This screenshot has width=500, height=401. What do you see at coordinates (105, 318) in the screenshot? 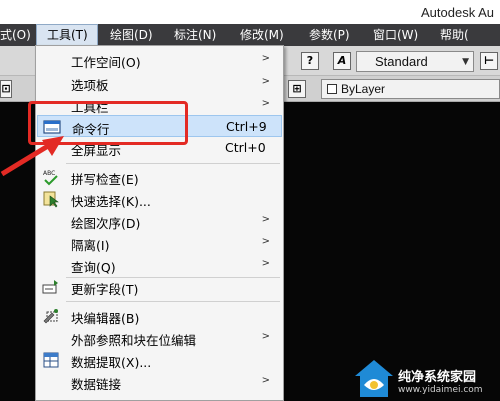
I see `menu-item-label: 块编辑器(B)` at bounding box center [105, 318].